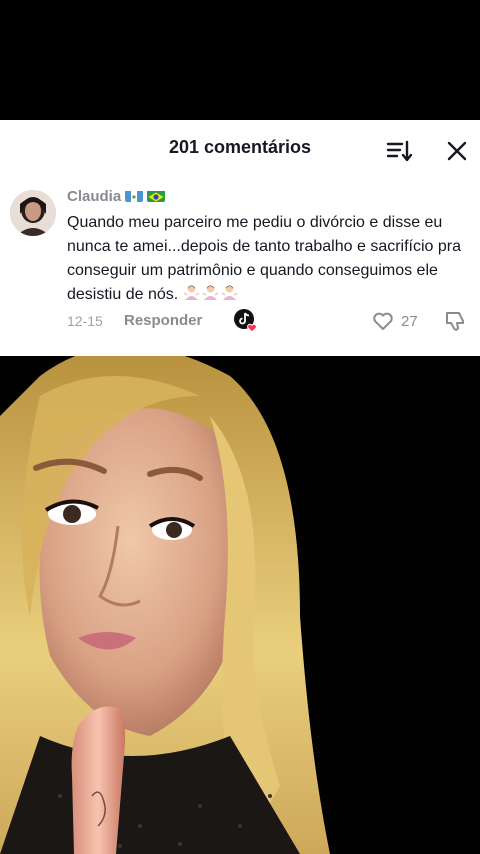  I want to click on comment-username: Claudia, so click(94, 196).